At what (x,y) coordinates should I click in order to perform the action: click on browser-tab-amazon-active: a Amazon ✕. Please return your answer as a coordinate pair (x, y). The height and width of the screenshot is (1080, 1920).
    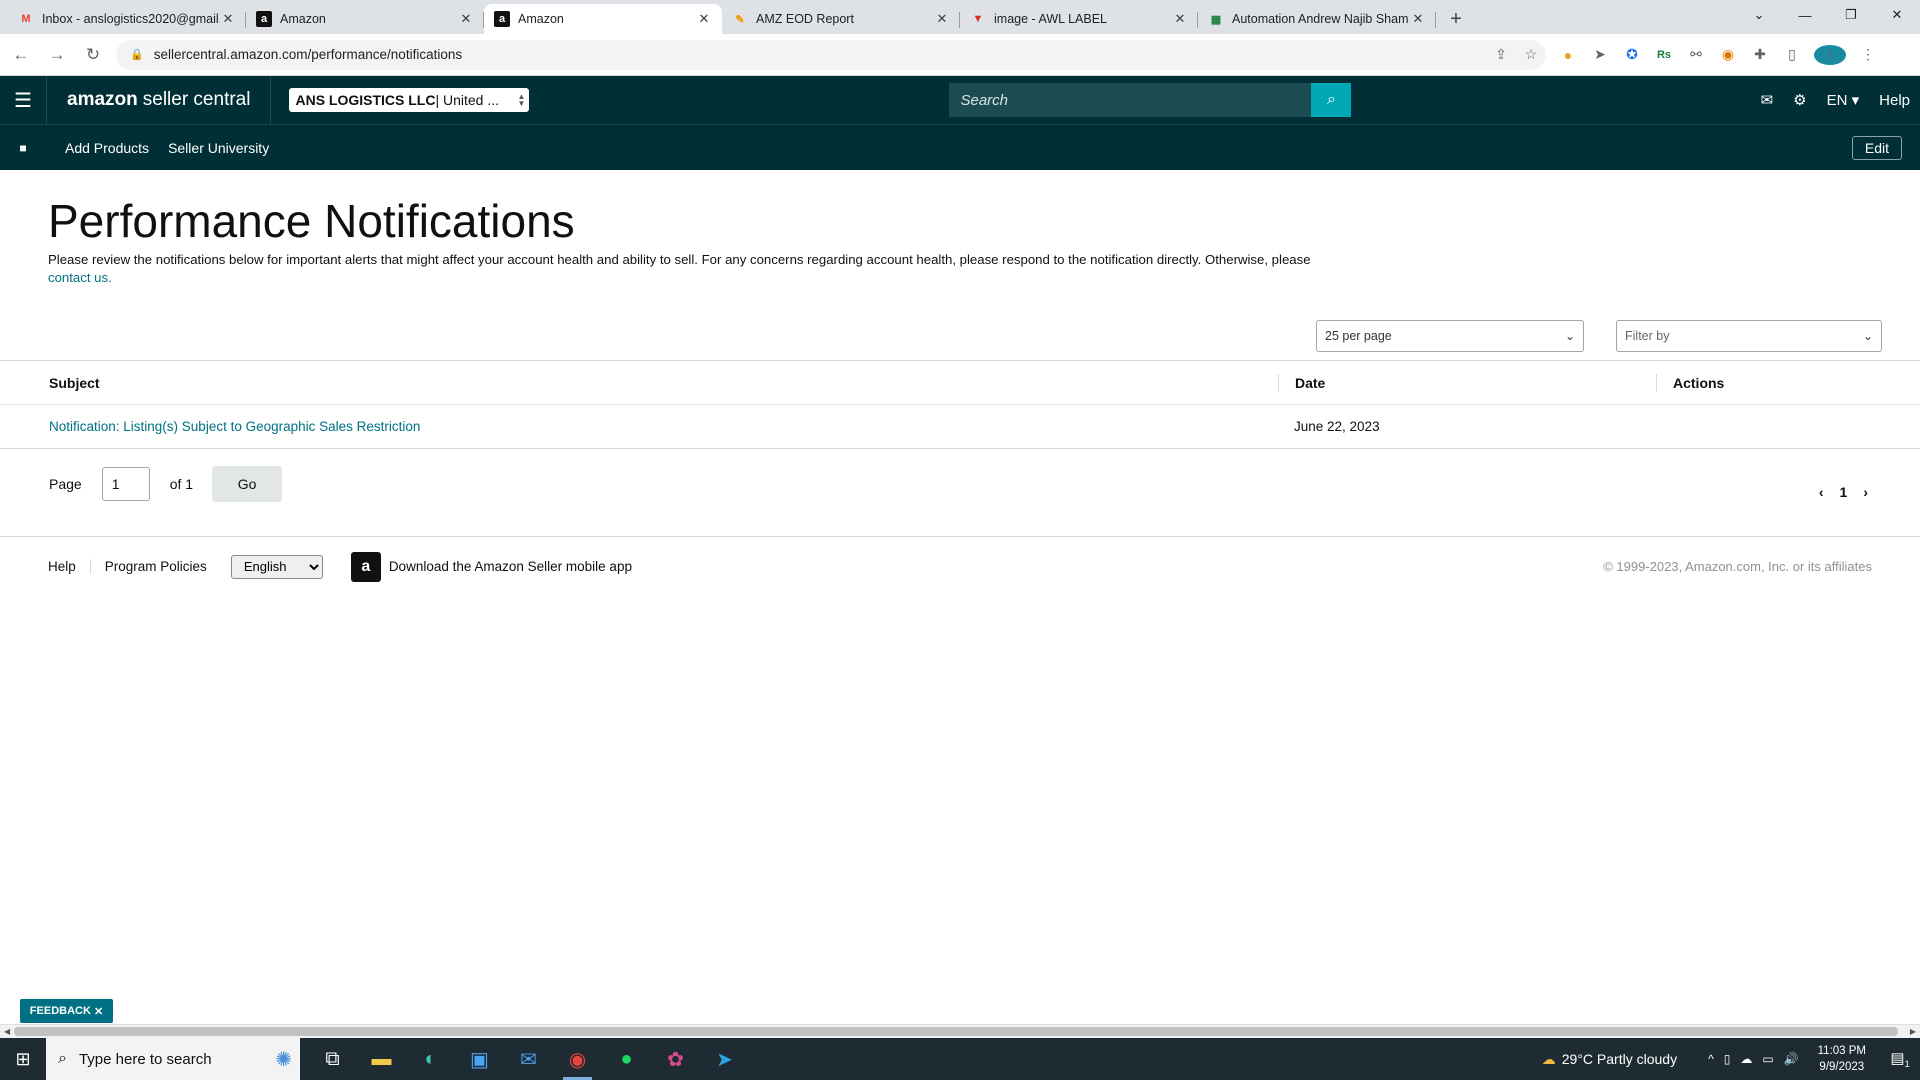
    Looking at the image, I should click on (603, 19).